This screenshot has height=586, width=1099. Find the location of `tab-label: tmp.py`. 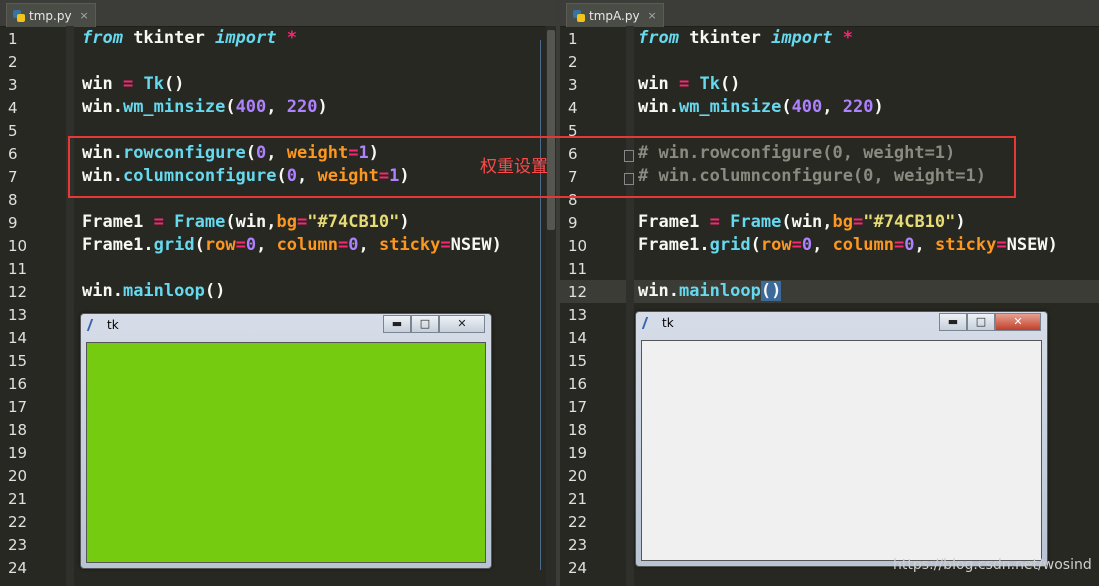

tab-label: tmp.py is located at coordinates (50, 15).